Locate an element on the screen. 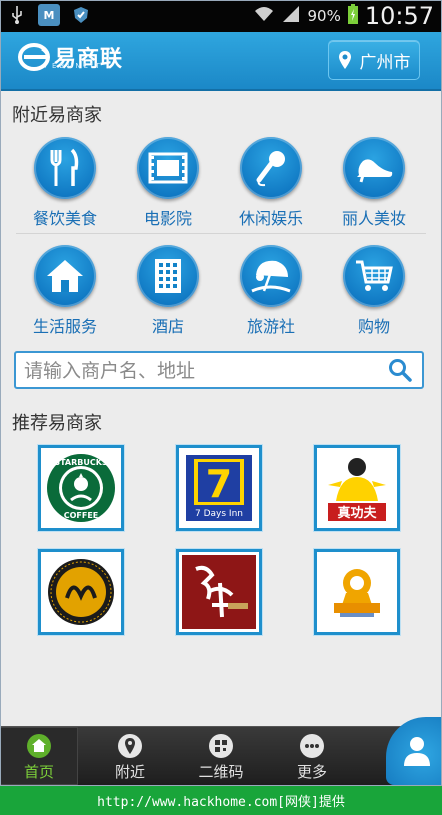  merchant-tile-7-days-inn: 7 7 Days Inn is located at coordinates (219, 488).